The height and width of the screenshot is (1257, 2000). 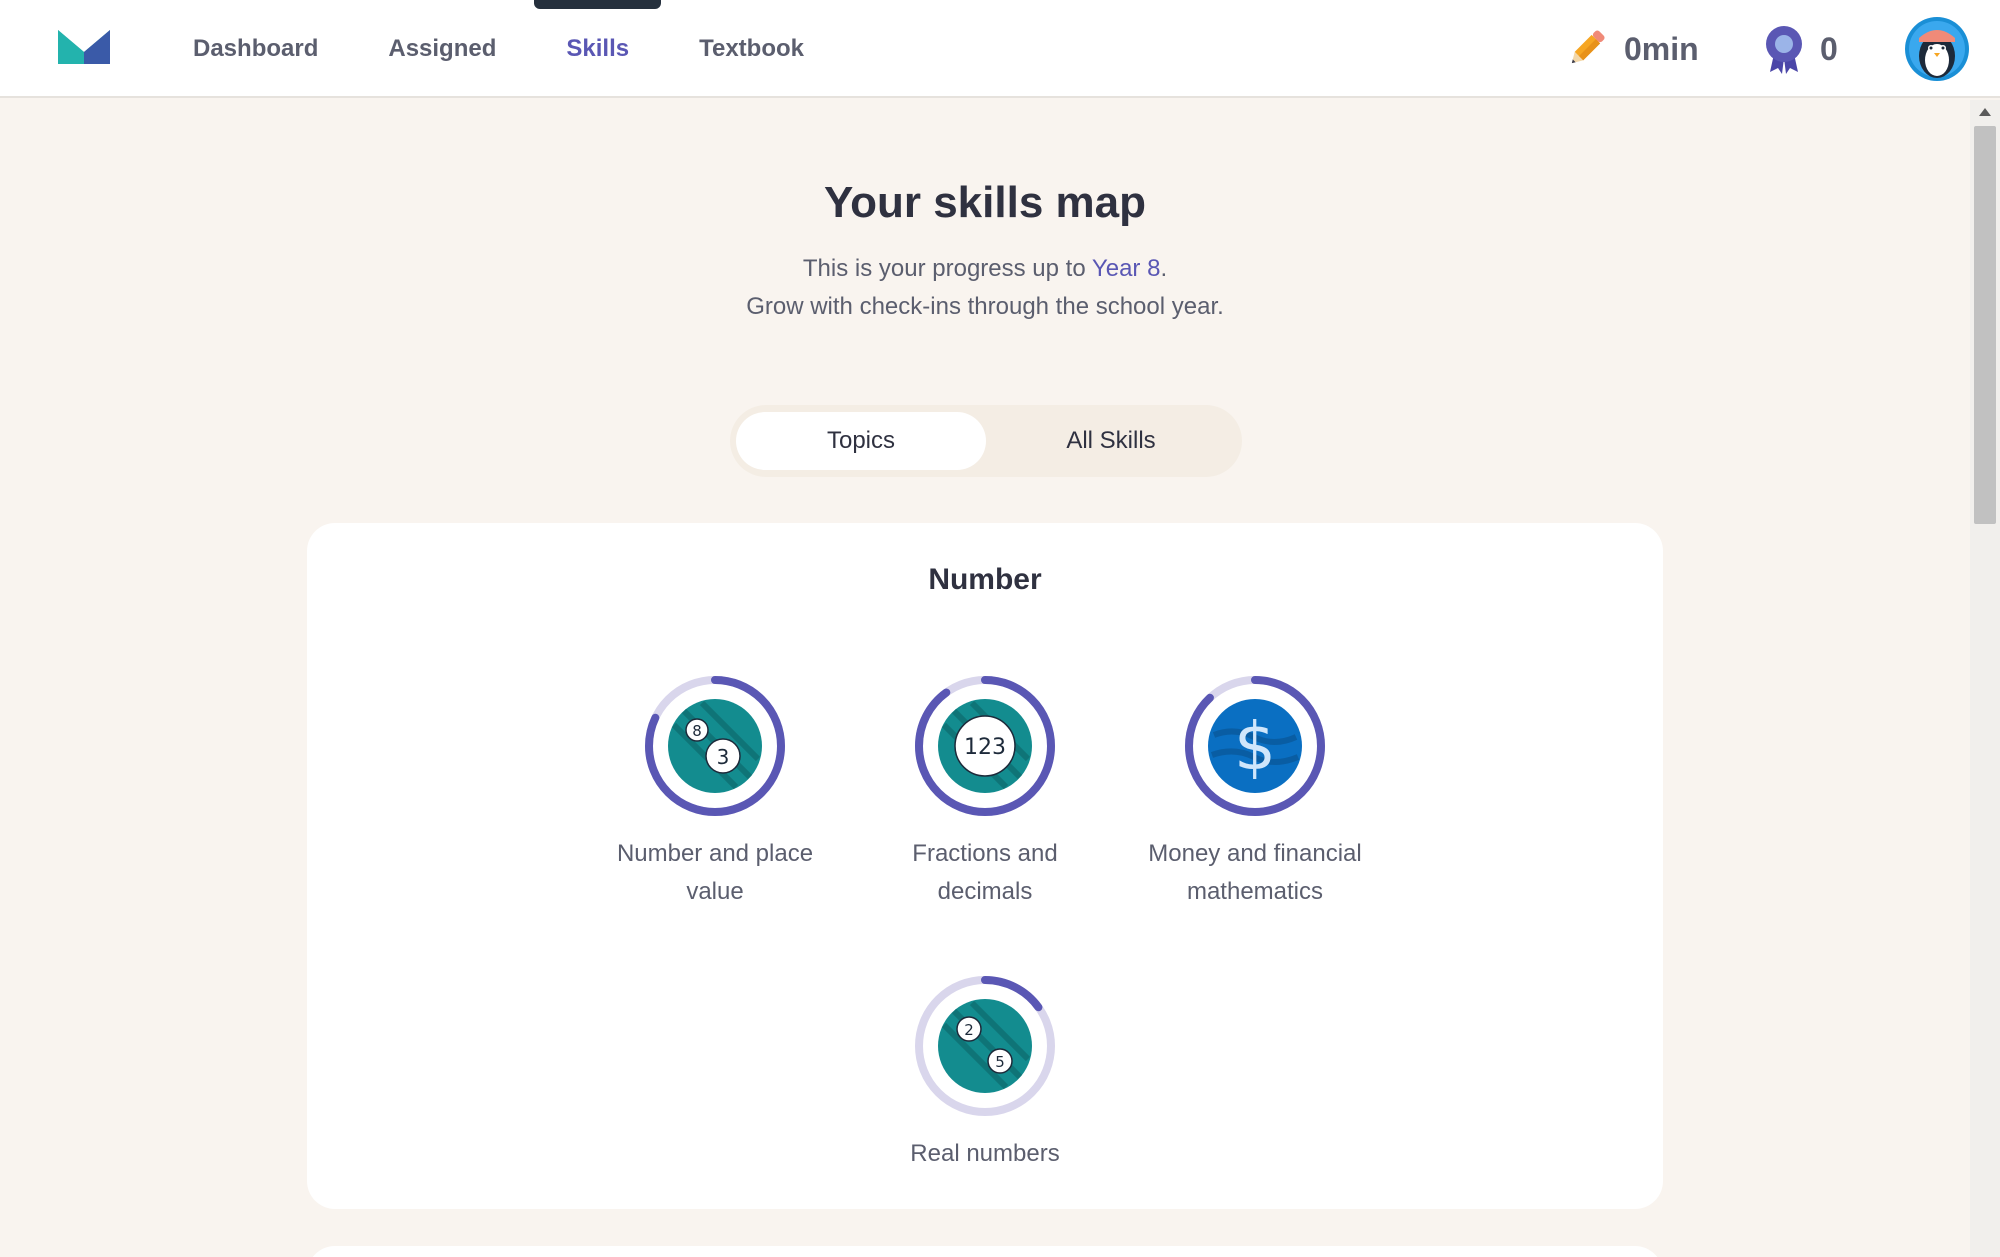 I want to click on award-badge-icon, so click(x=1784, y=50).